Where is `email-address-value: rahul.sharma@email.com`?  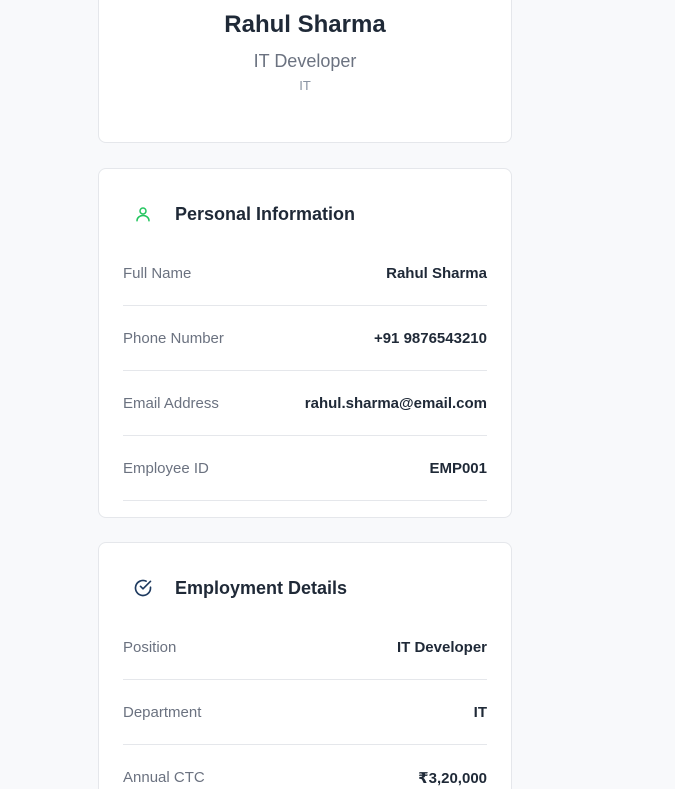
email-address-value: rahul.sharma@email.com is located at coordinates (395, 403).